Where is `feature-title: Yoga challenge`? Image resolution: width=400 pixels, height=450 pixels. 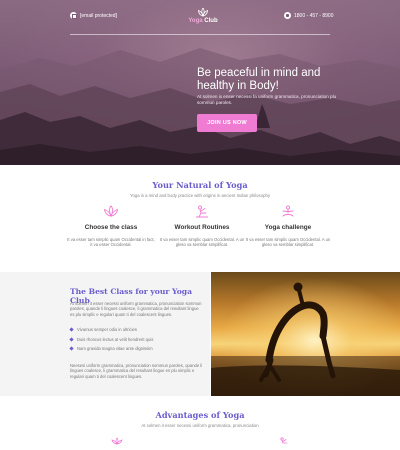
feature-title: Yoga challenge is located at coordinates (288, 227).